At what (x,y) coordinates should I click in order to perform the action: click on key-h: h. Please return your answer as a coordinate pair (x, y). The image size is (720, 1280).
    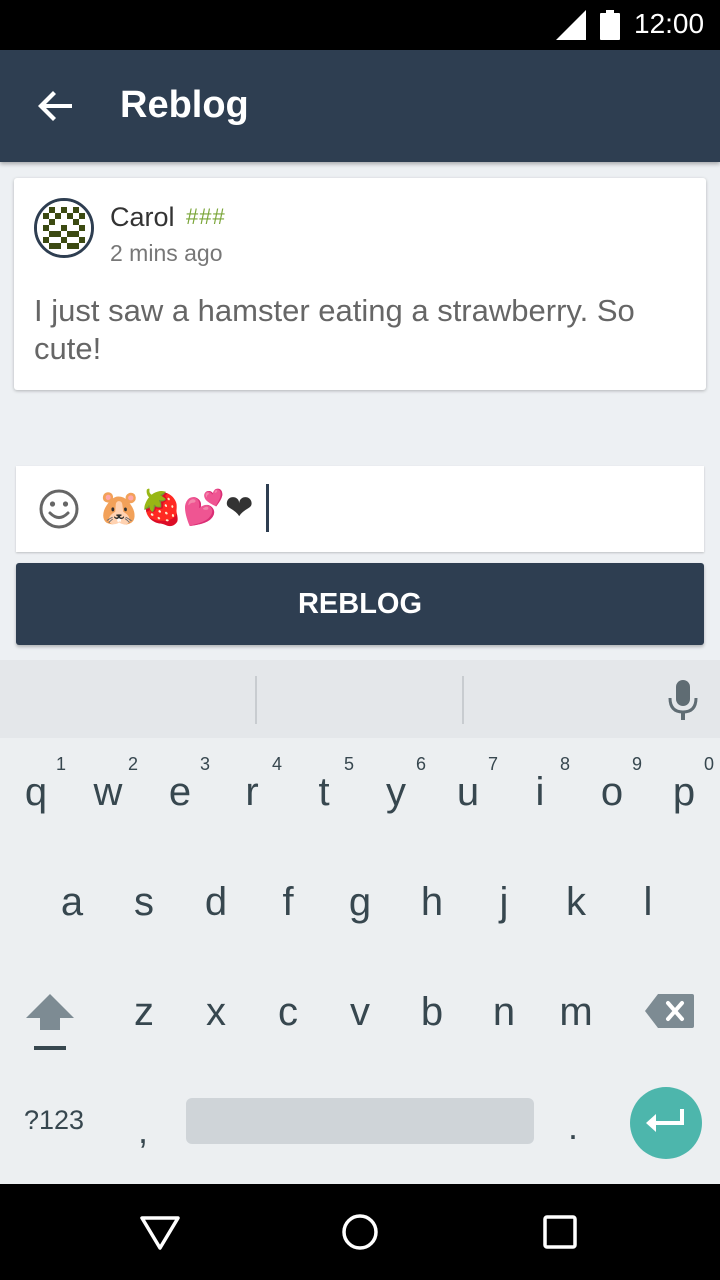
    Looking at the image, I should click on (432, 912).